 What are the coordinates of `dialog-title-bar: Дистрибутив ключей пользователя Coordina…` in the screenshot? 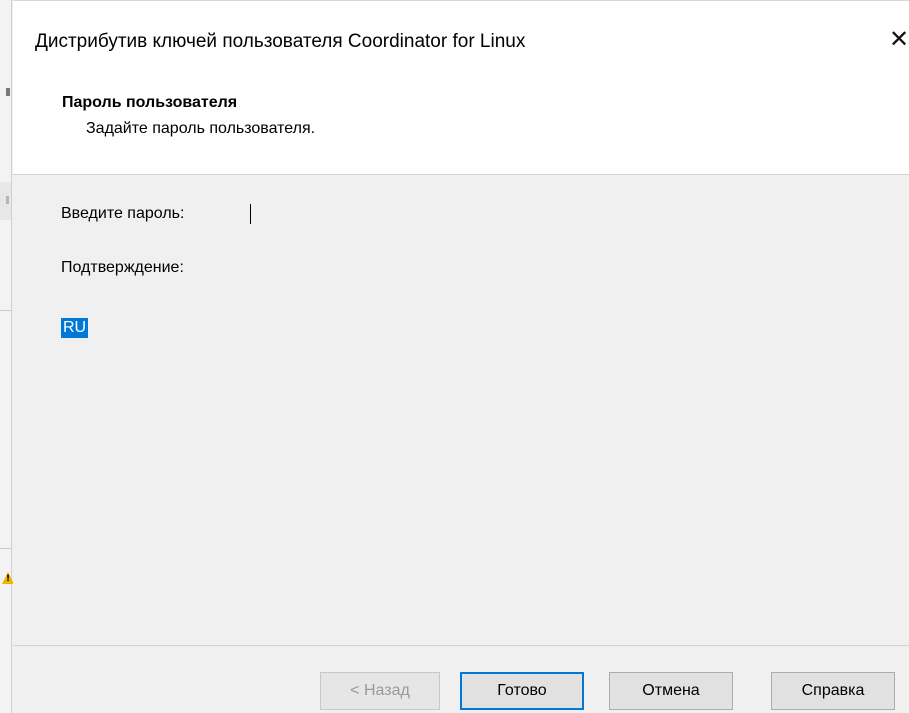 It's located at (461, 39).